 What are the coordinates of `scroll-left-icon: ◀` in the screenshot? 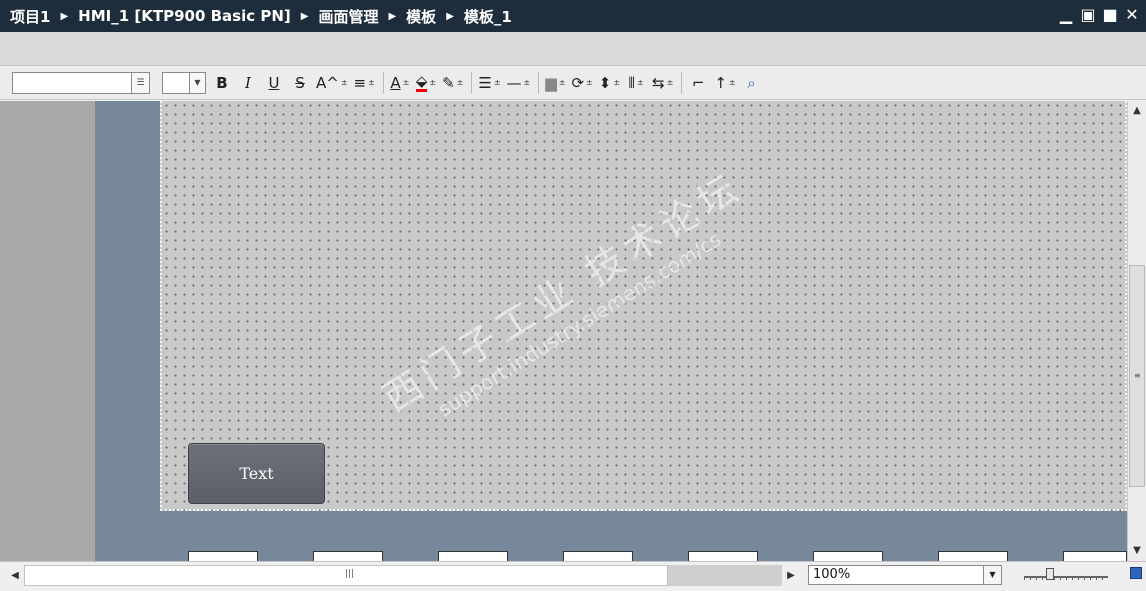 It's located at (15, 576).